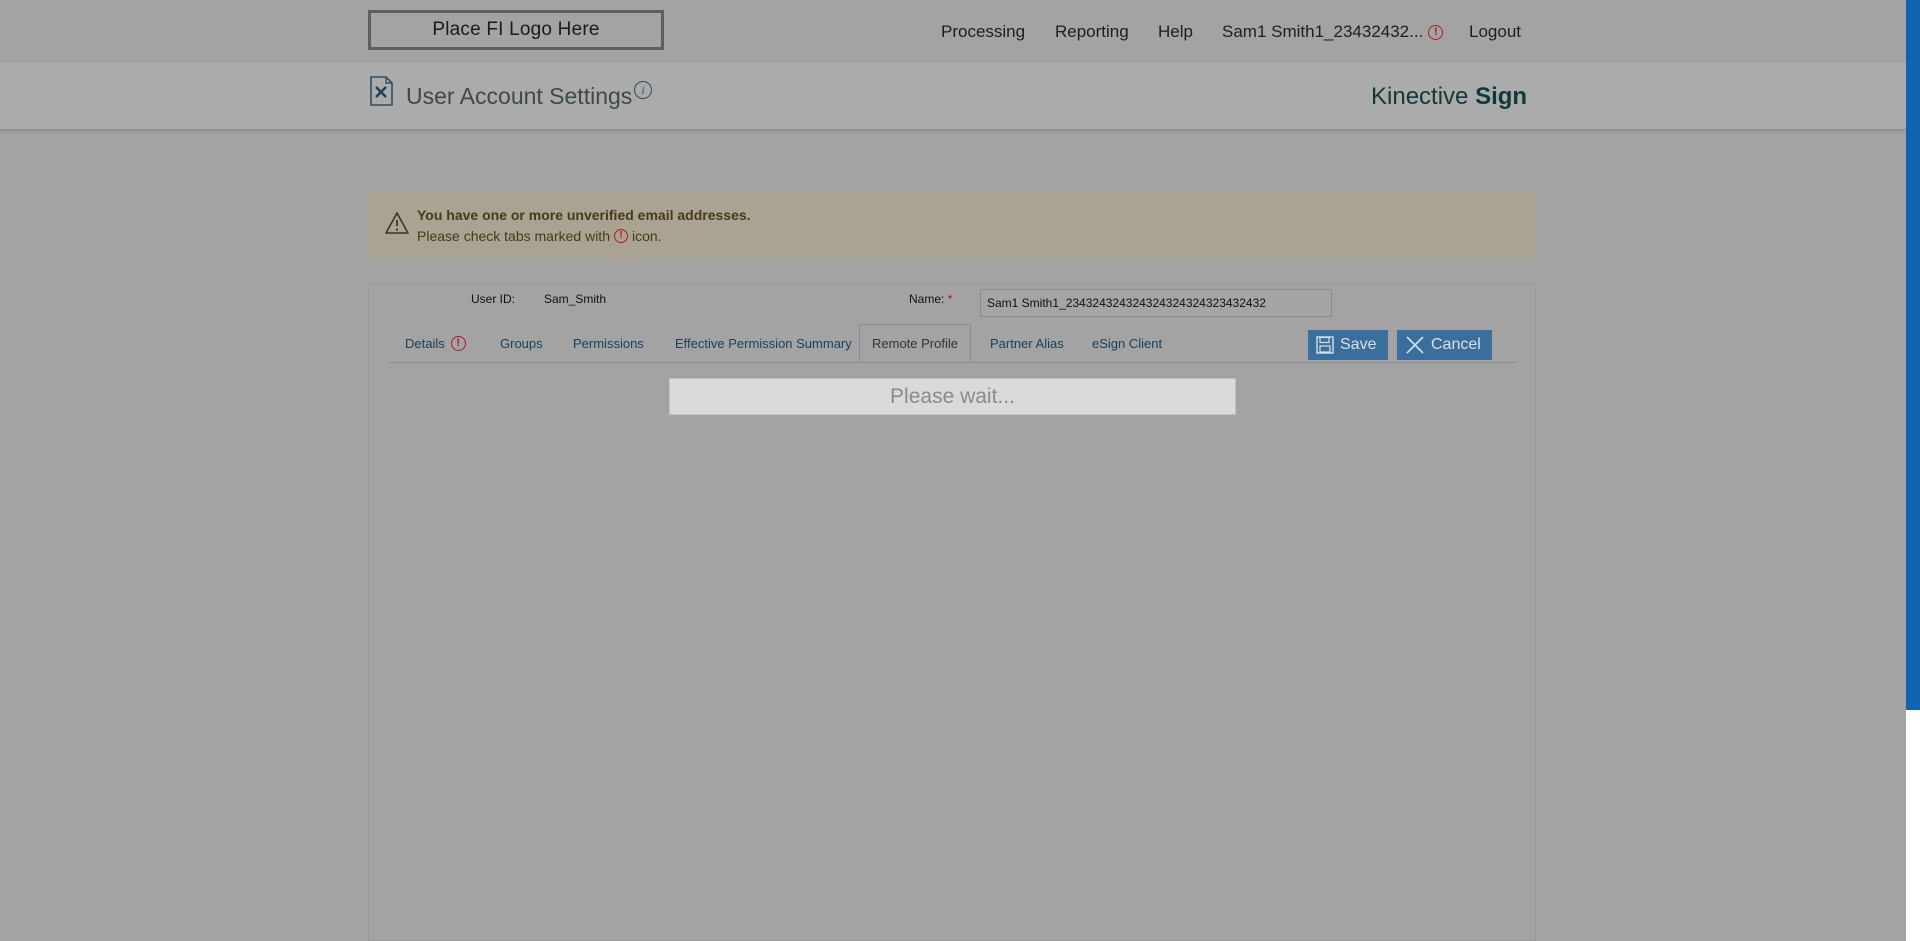 The width and height of the screenshot is (1920, 941). Describe the element at coordinates (953, 95) in the screenshot. I see `page-header` at that location.